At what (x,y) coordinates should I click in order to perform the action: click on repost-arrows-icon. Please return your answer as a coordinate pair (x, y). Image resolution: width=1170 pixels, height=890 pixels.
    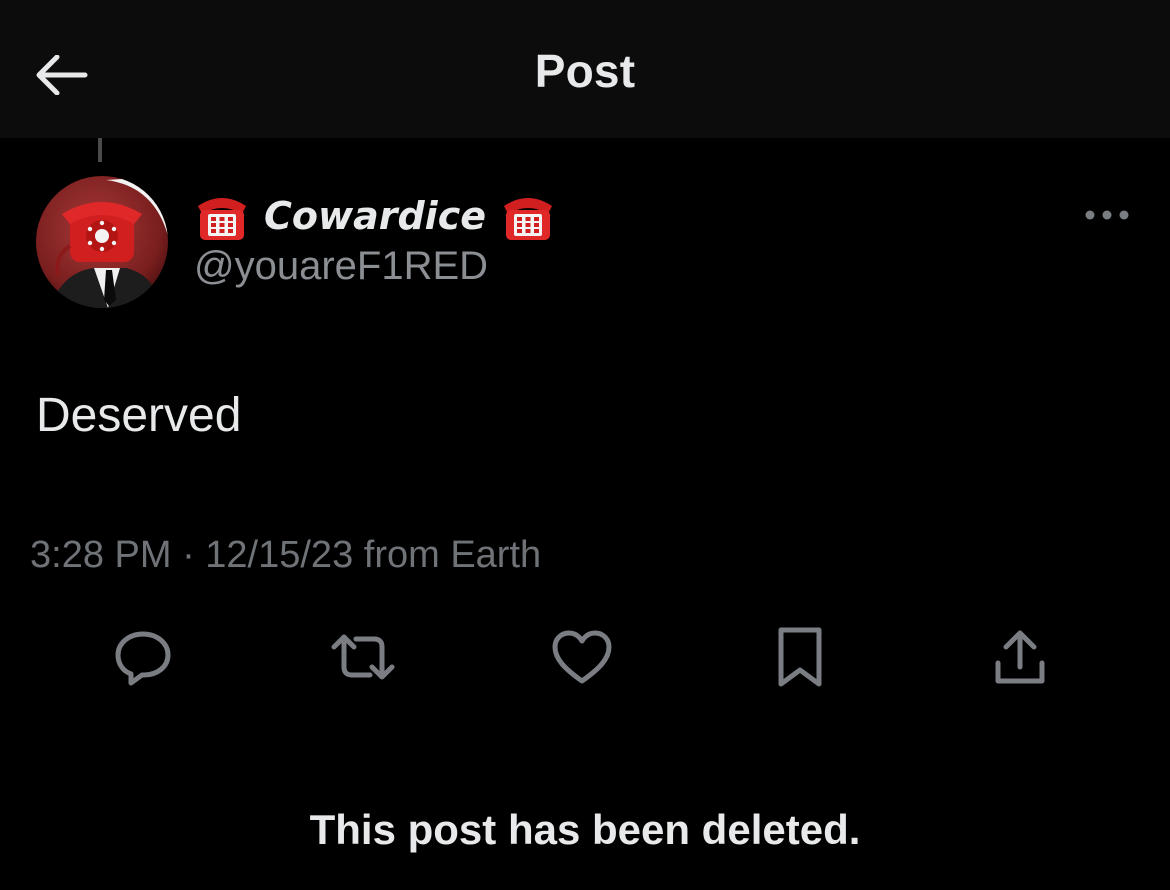
    Looking at the image, I should click on (363, 657).